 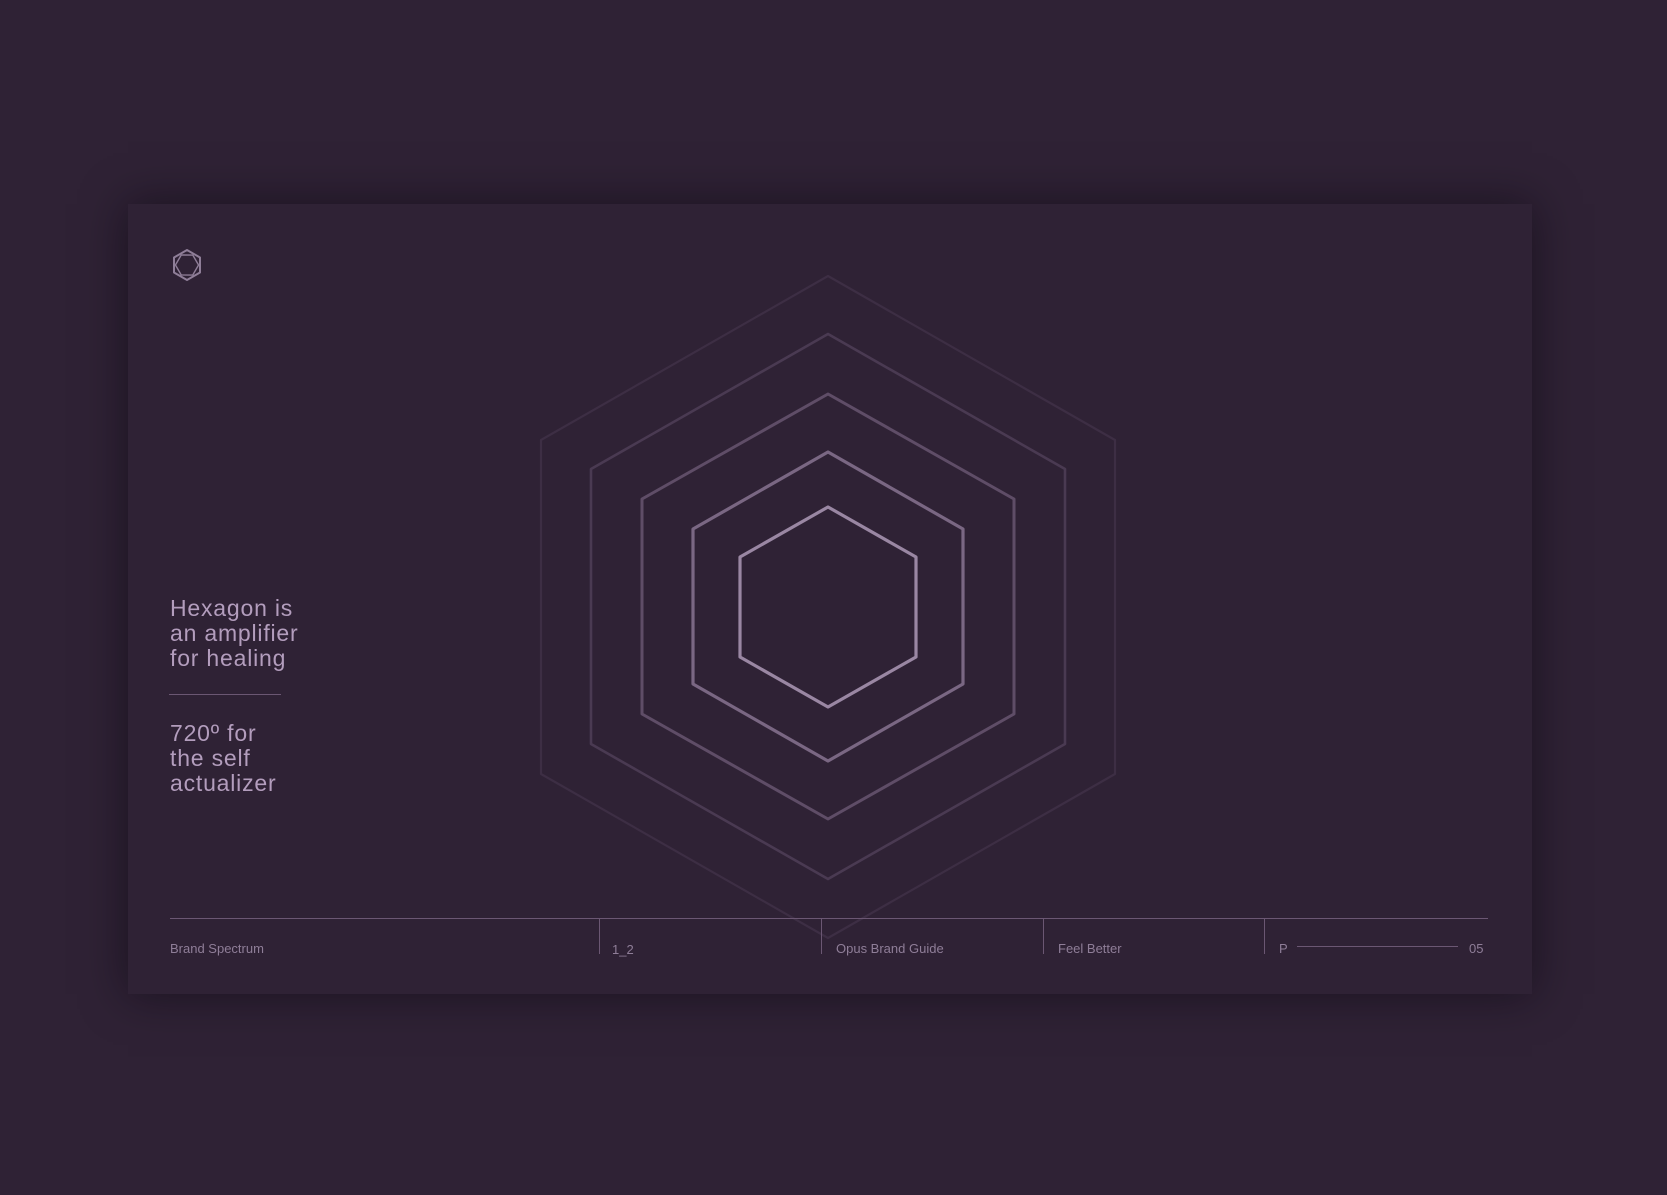 What do you see at coordinates (623, 949) in the screenshot?
I see `footer-chapter-label: 1_2` at bounding box center [623, 949].